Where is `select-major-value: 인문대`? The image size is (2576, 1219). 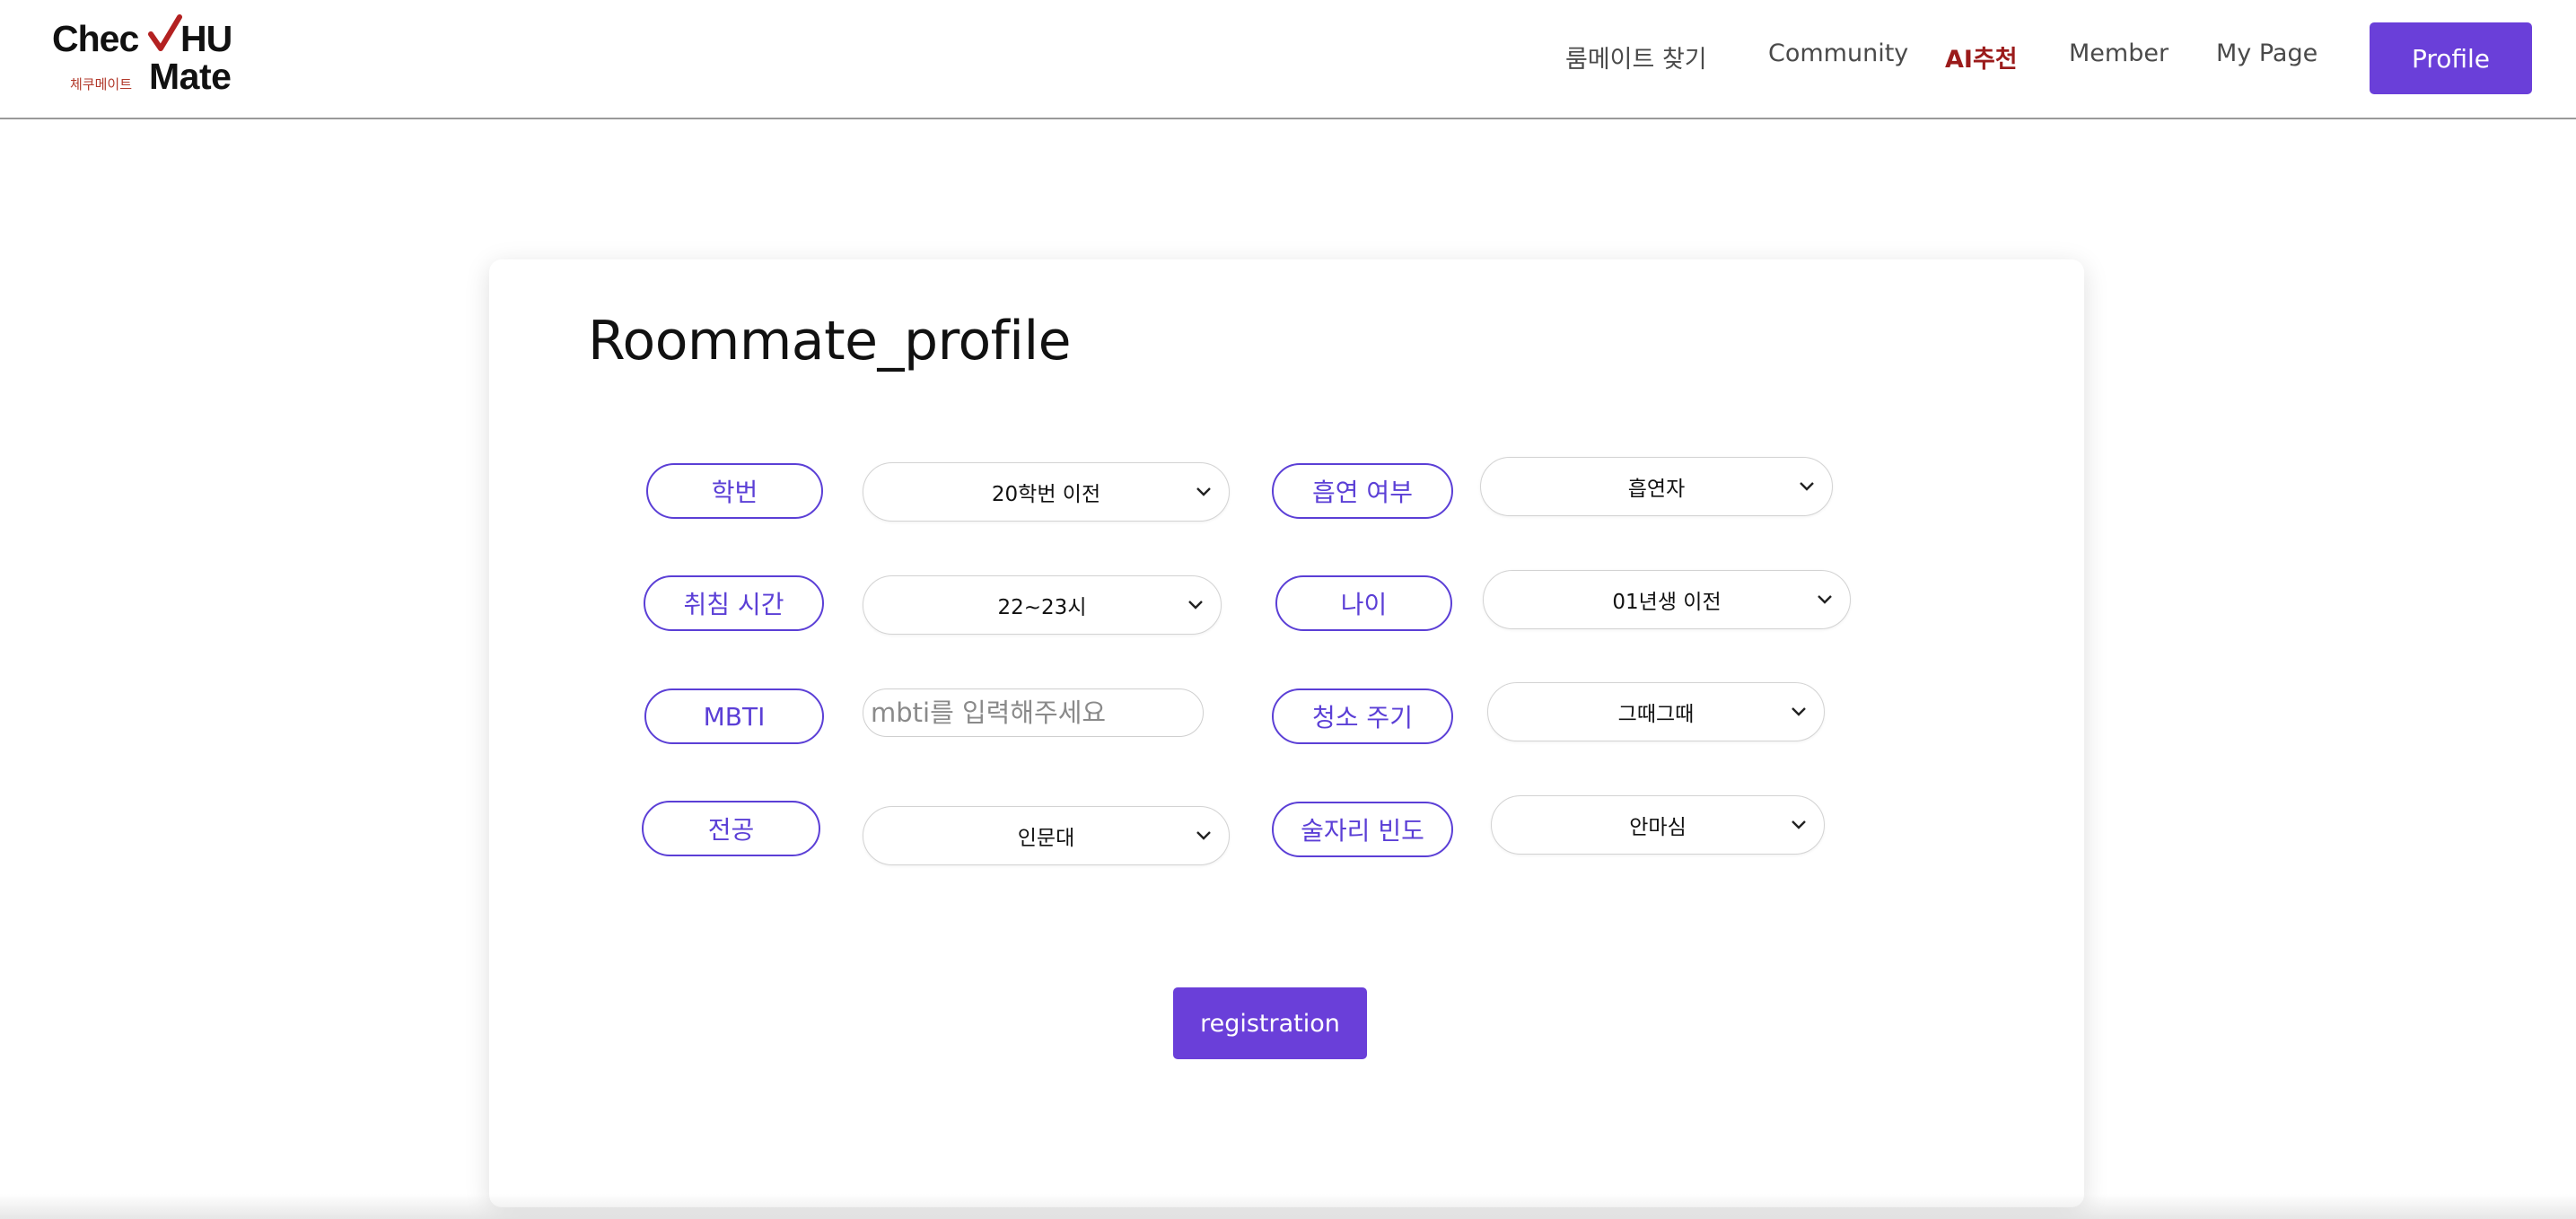 select-major-value: 인문대 is located at coordinates (1046, 838).